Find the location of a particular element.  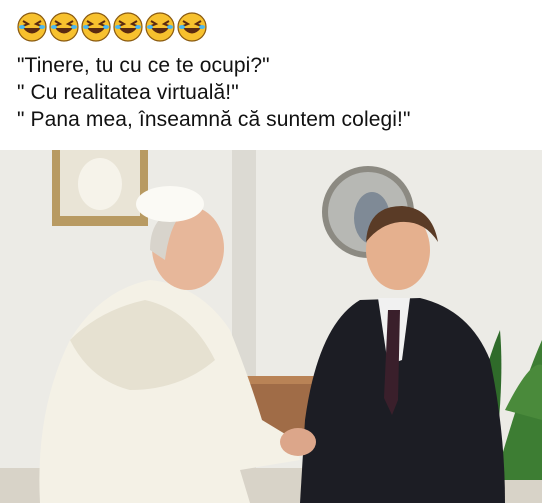

dialogue-line-answer: " Cu realitatea virtuală!" is located at coordinates (128, 92).